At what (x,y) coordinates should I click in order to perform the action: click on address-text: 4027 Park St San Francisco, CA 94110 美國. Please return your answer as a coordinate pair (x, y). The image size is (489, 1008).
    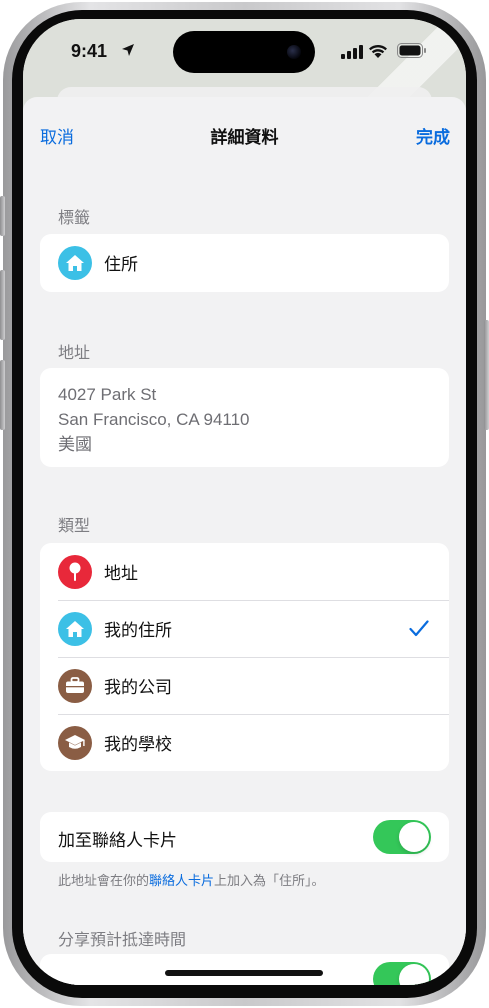
    Looking at the image, I should click on (244, 419).